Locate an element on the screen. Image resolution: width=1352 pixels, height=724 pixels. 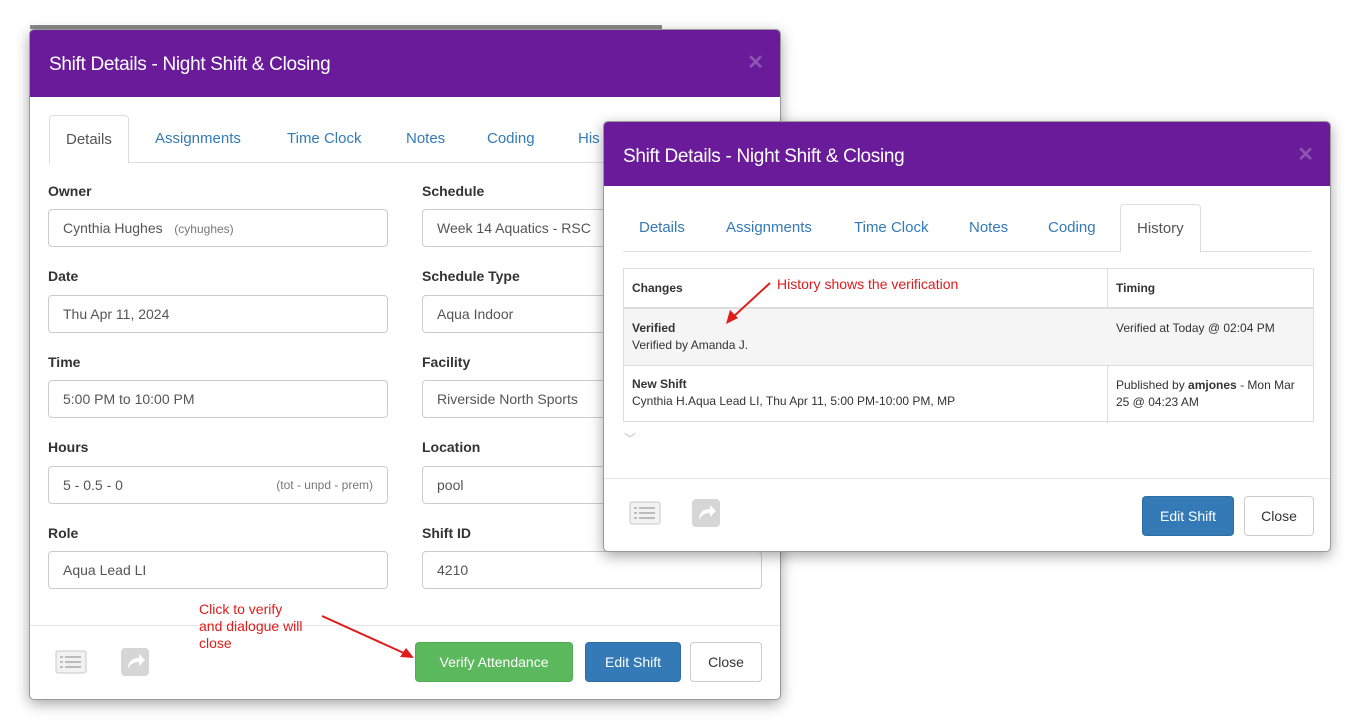
schedule-type-label: Schedule Type is located at coordinates (471, 276).